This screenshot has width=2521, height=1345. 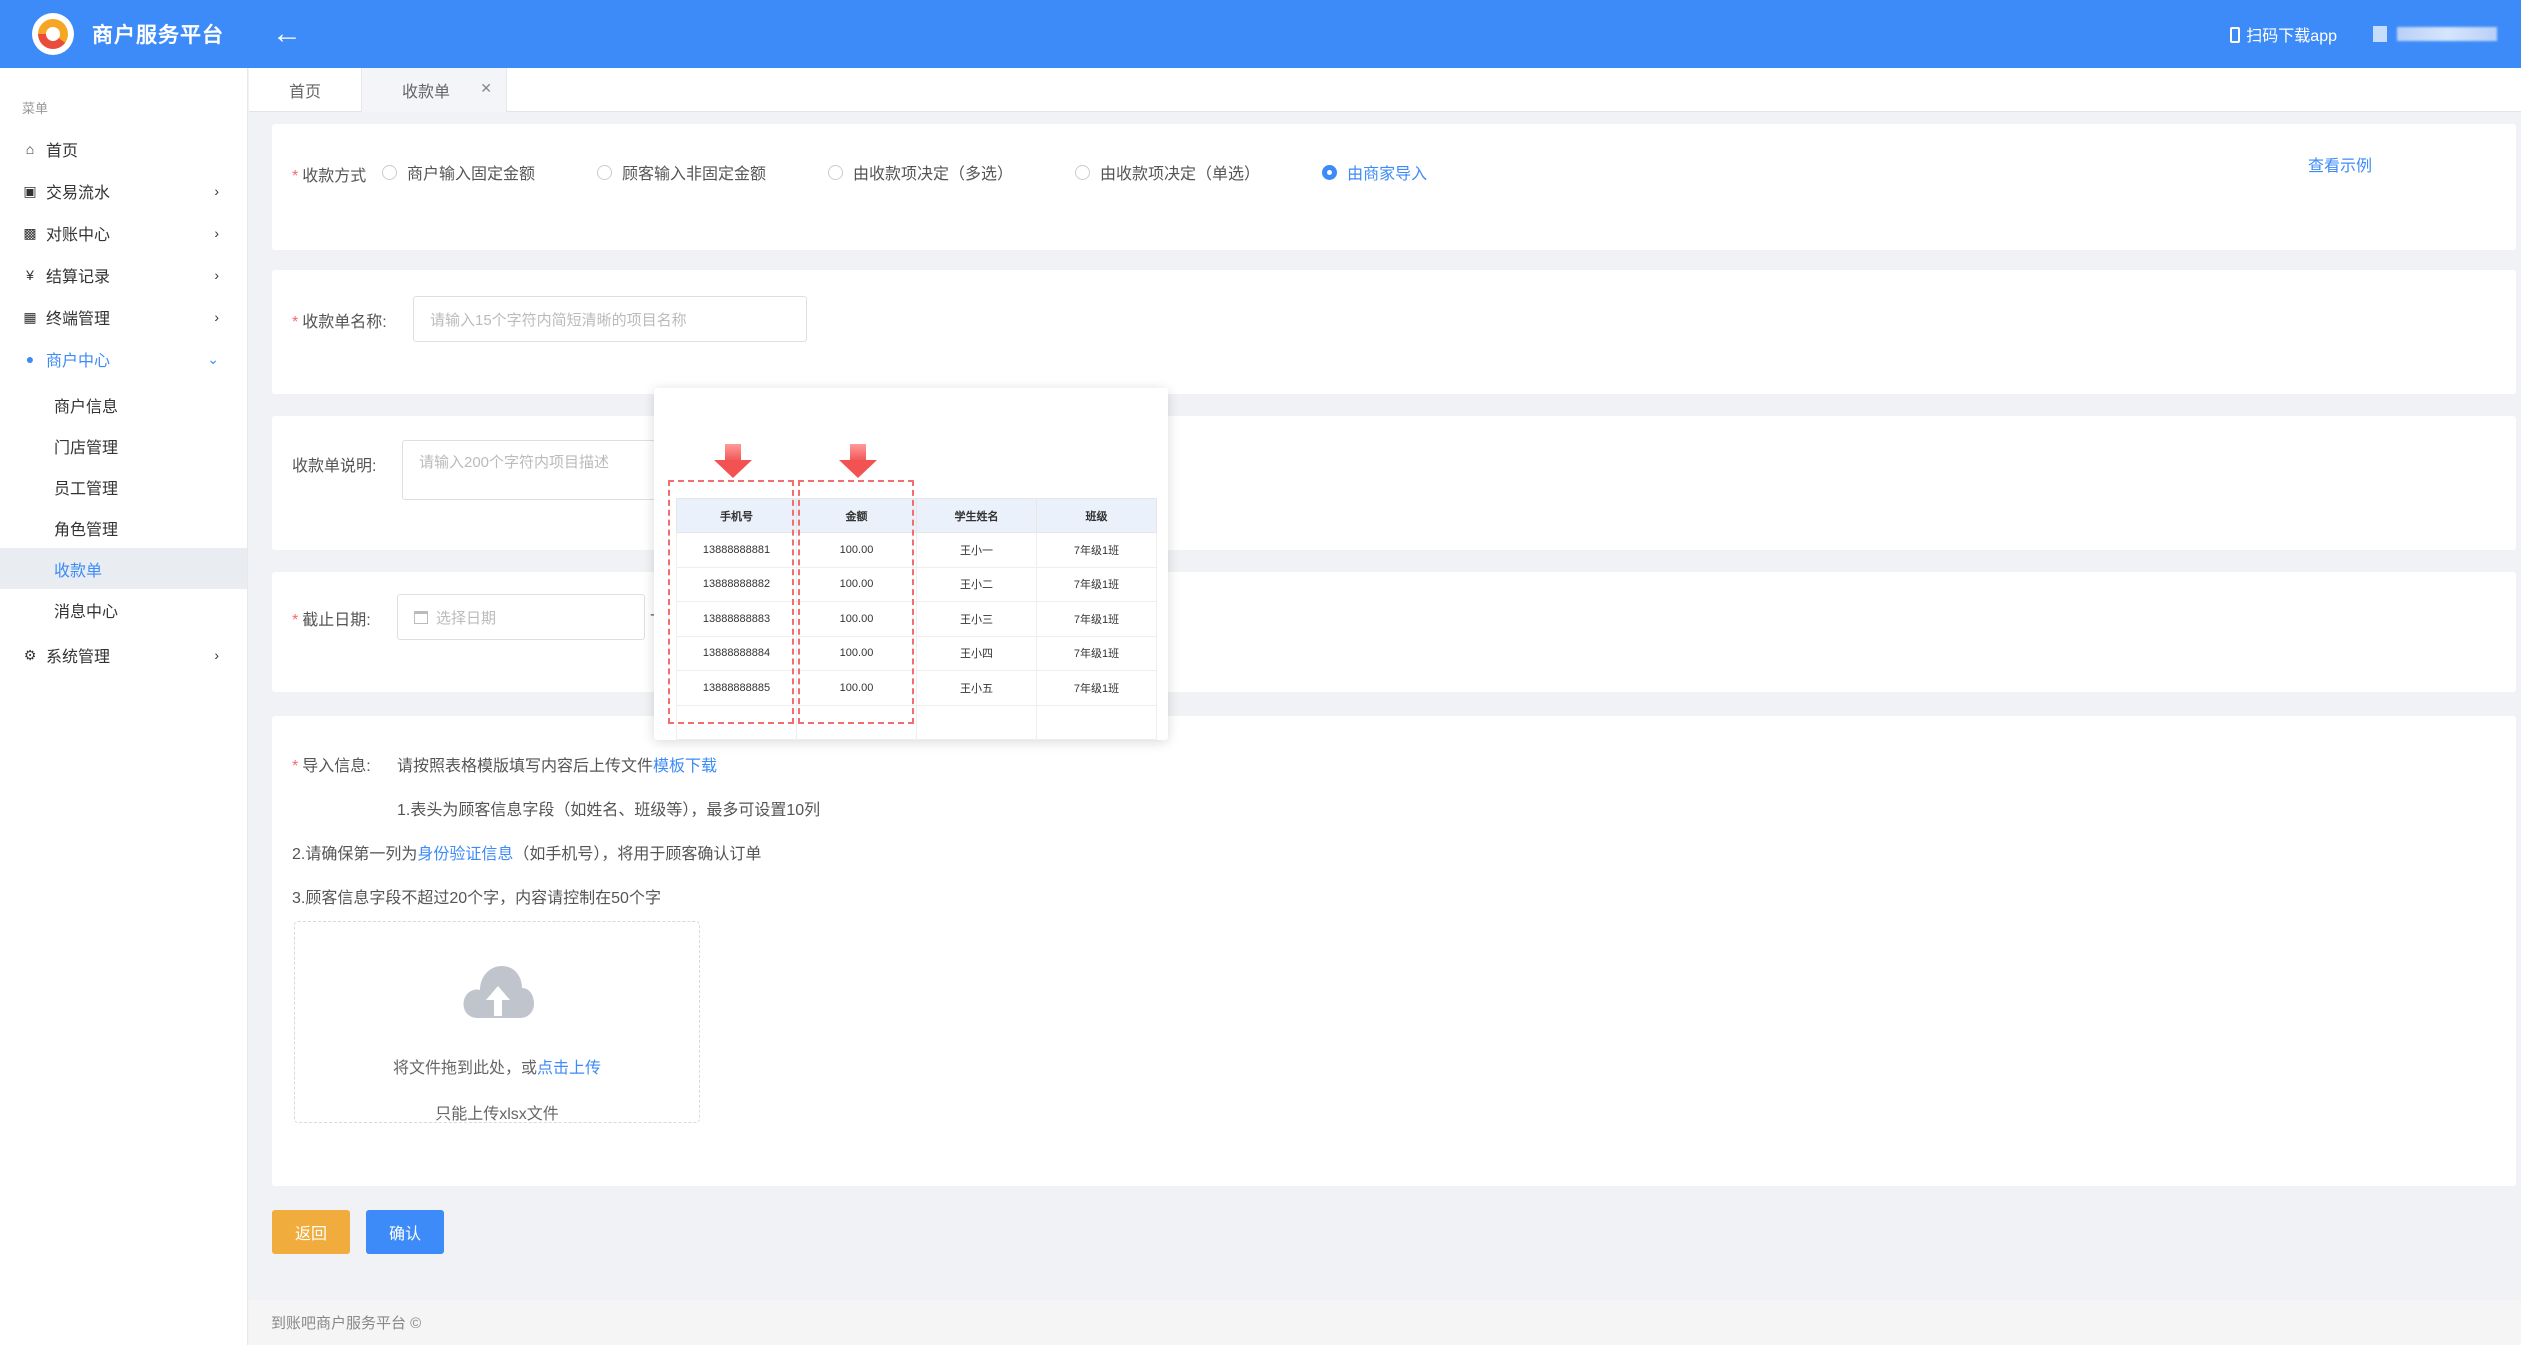 I want to click on sidebar-subitem-role: 角色管理, so click(x=123, y=527).